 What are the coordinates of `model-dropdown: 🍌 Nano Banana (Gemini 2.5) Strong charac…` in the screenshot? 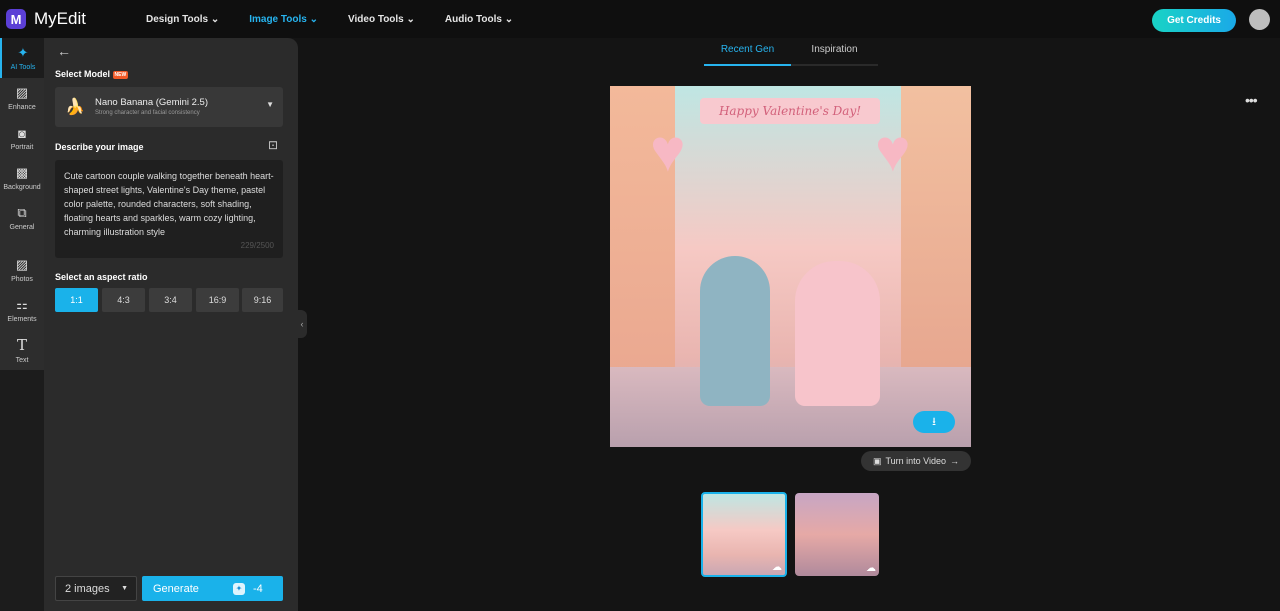 It's located at (169, 107).